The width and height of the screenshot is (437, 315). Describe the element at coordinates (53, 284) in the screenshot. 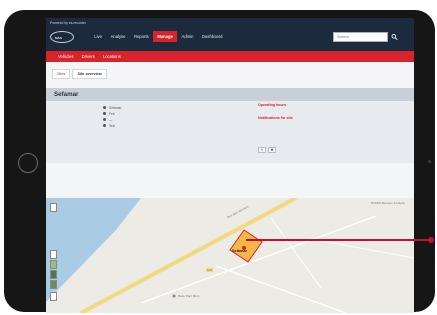

I see `layer-hybrid-button` at that location.